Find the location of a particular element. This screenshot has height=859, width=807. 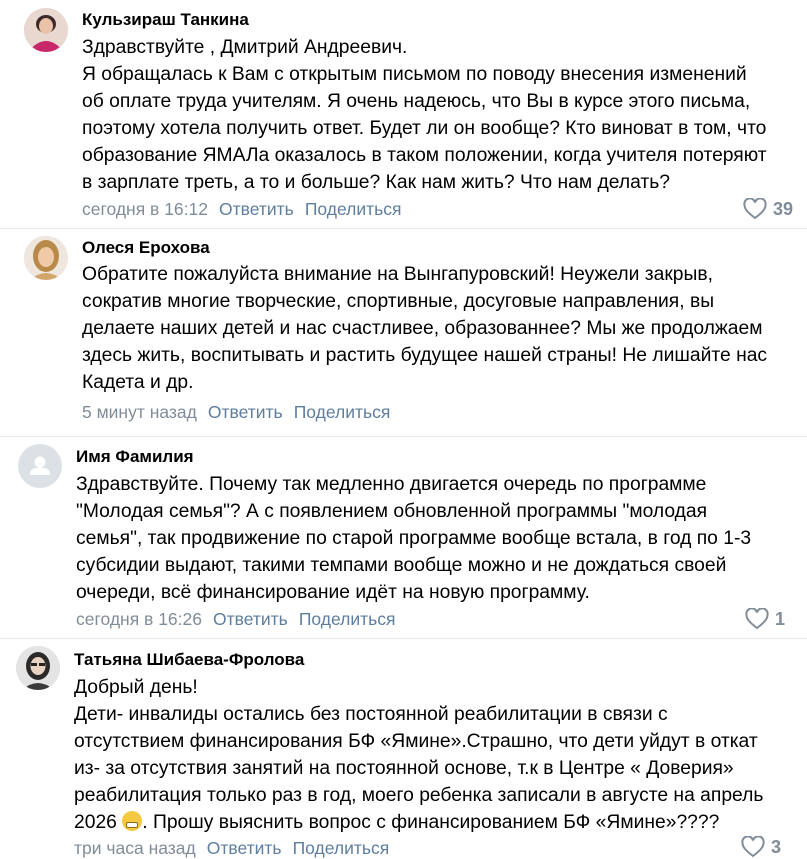

comment-author: Татьяна Шибаева-Фролова is located at coordinates (189, 660).